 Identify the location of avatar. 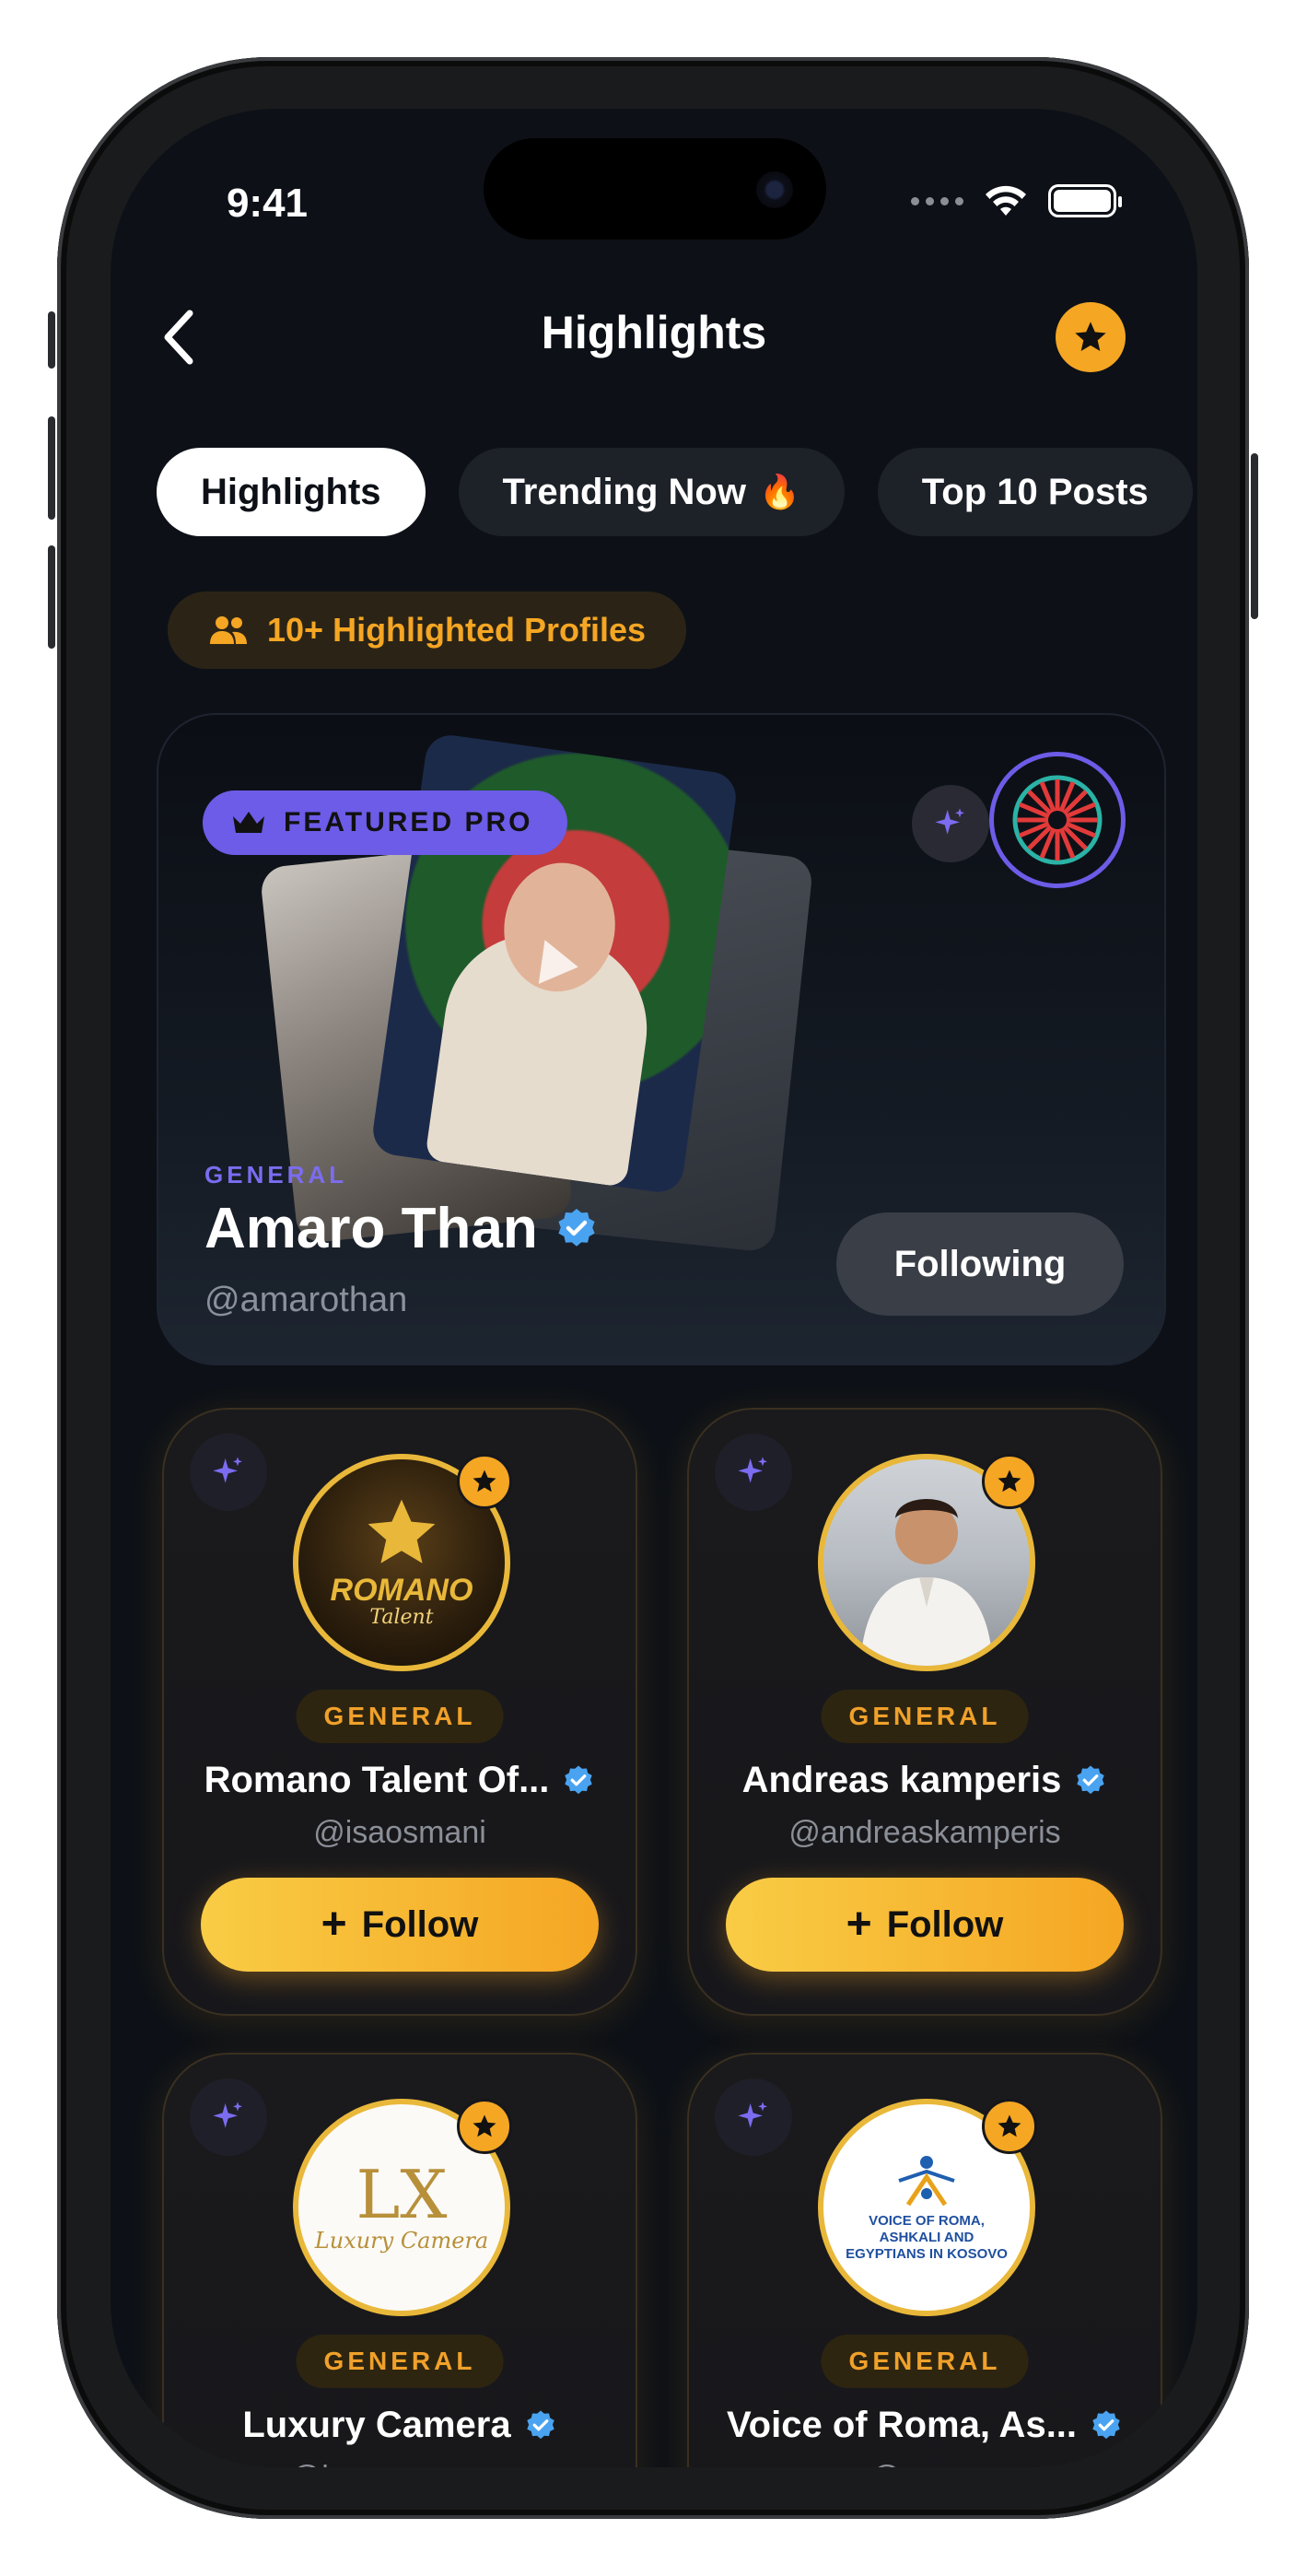
(1057, 820).